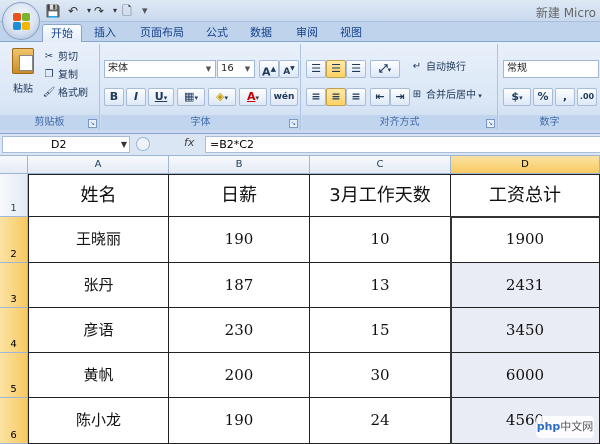  Describe the element at coordinates (14, 375) in the screenshot. I see `row-header-5: 5` at that location.